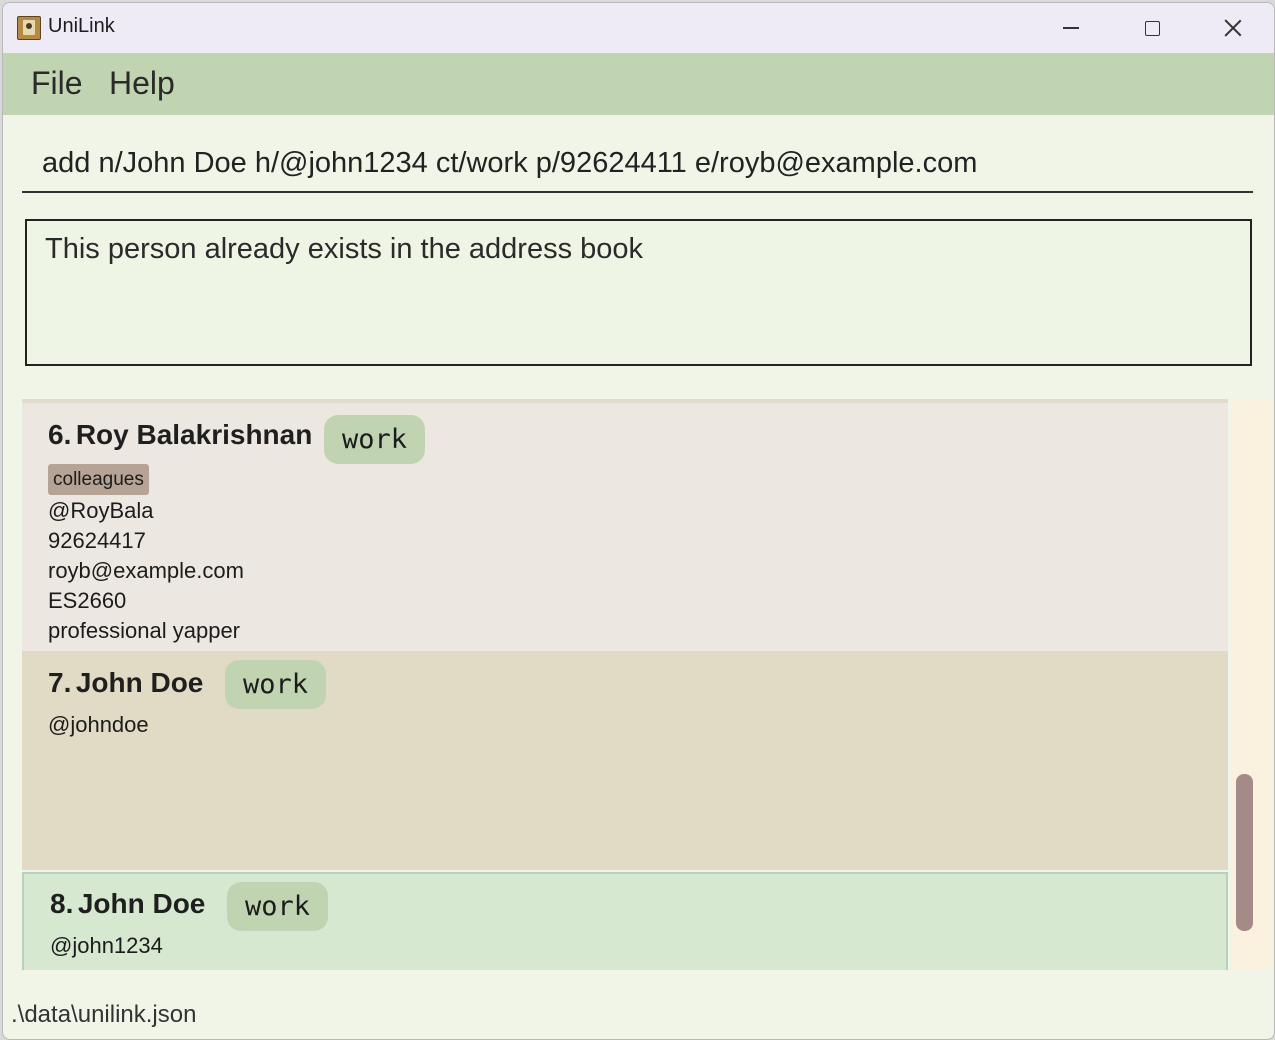 This screenshot has width=1275, height=1040. Describe the element at coordinates (57, 83) in the screenshot. I see `menu-file: File` at that location.